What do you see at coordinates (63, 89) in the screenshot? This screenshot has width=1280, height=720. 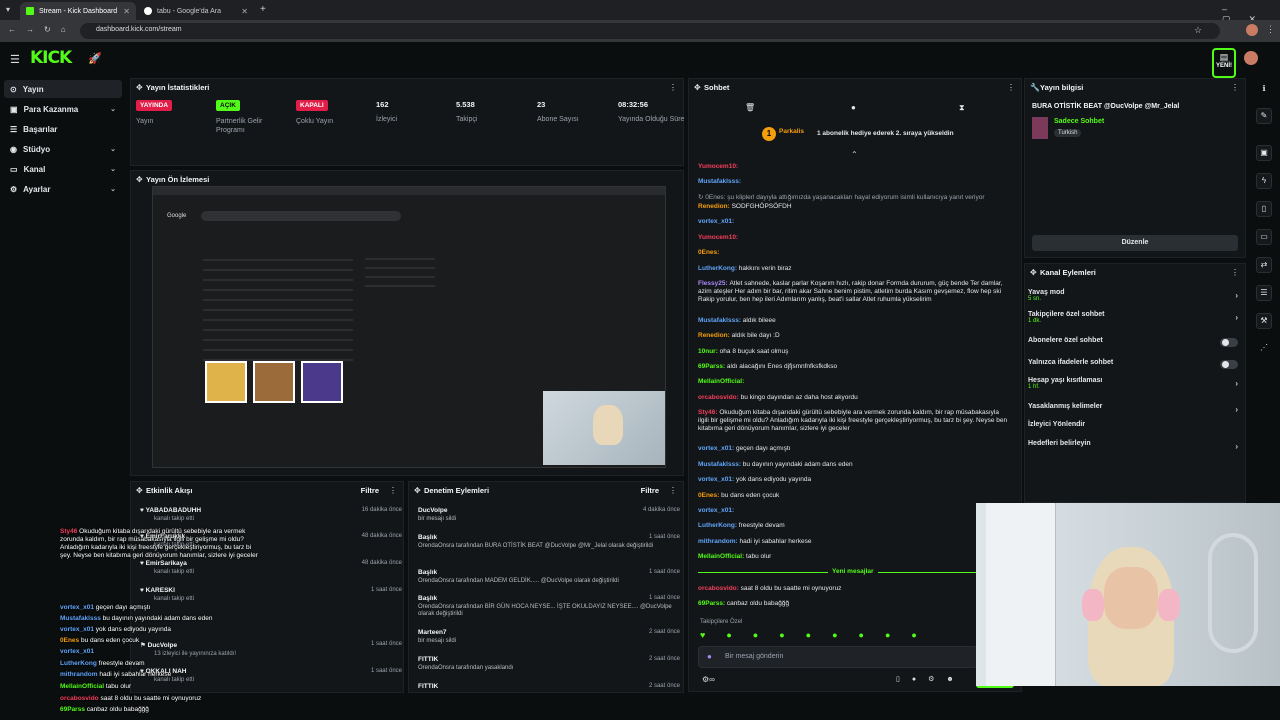 I see `sidebar-item-yayin: ⊙ Yayın` at bounding box center [63, 89].